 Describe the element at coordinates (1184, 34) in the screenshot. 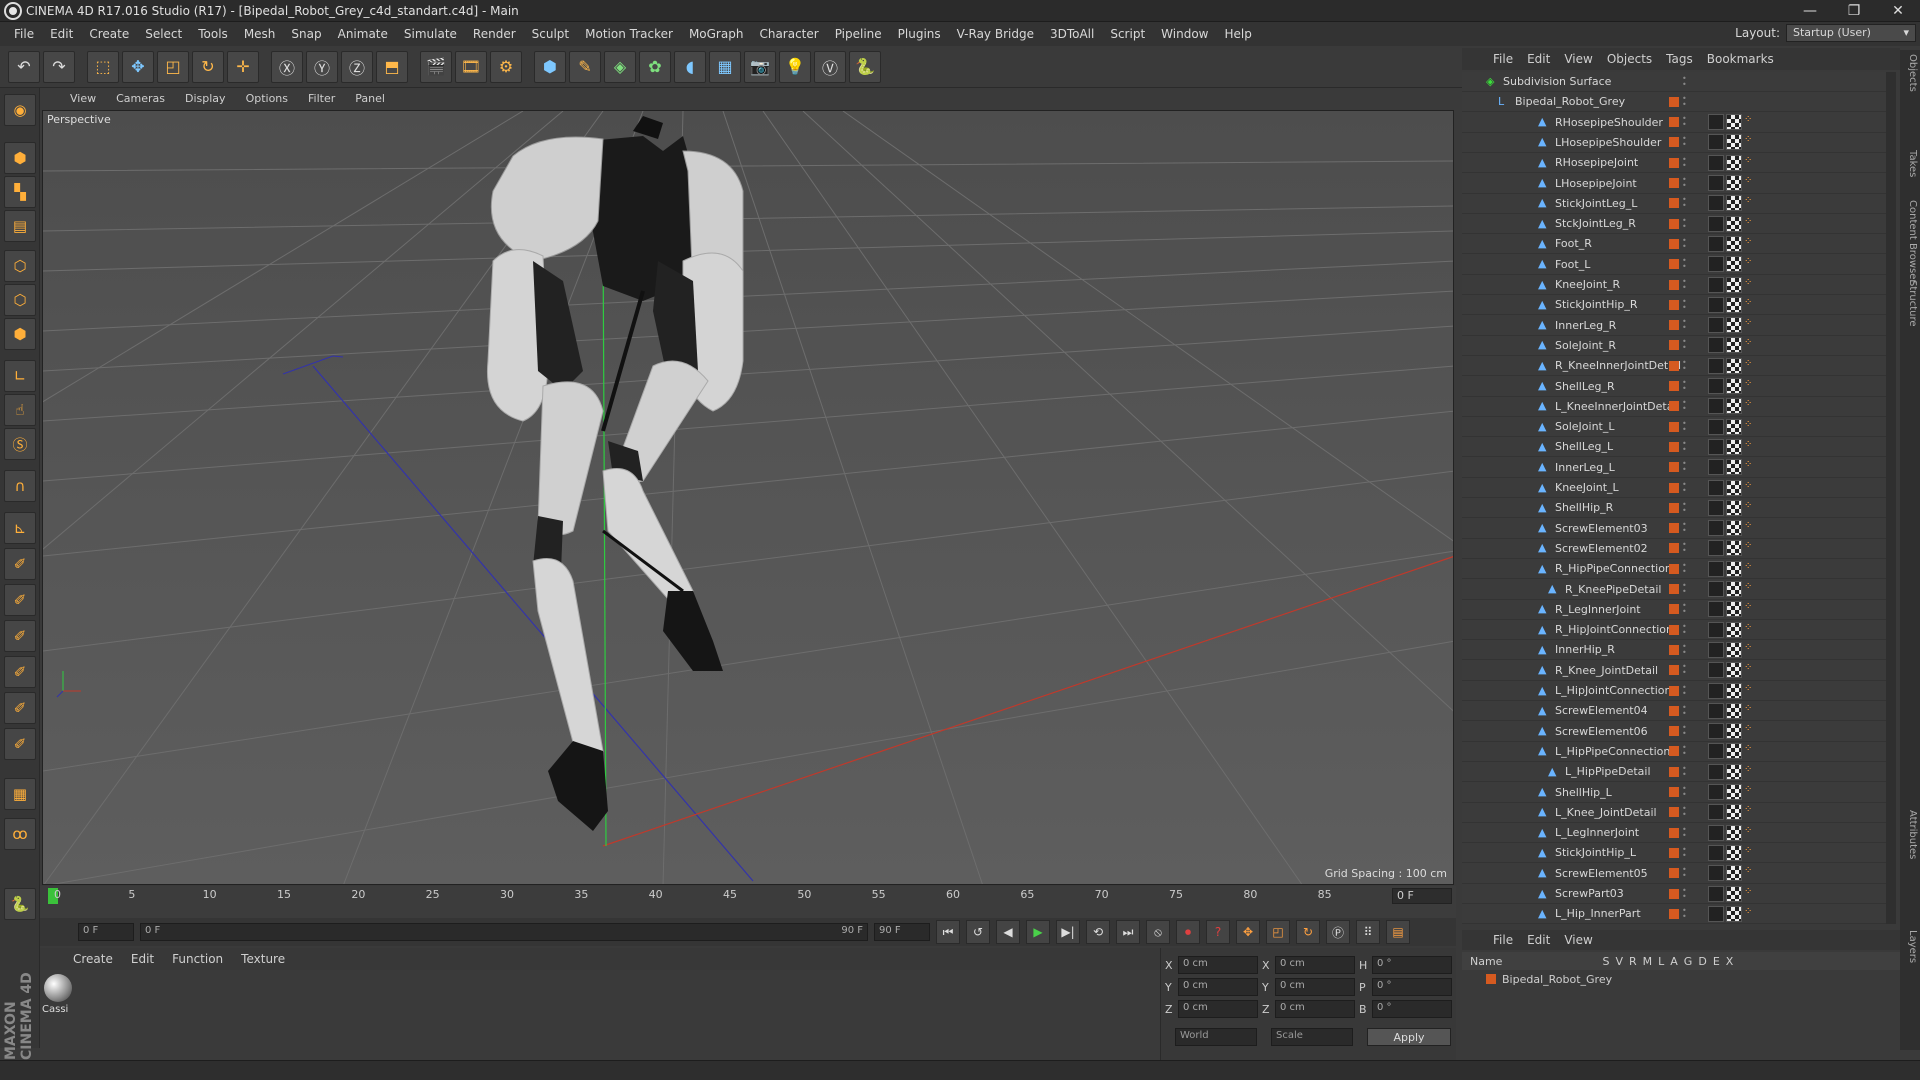

I see `menu-item: Window` at that location.